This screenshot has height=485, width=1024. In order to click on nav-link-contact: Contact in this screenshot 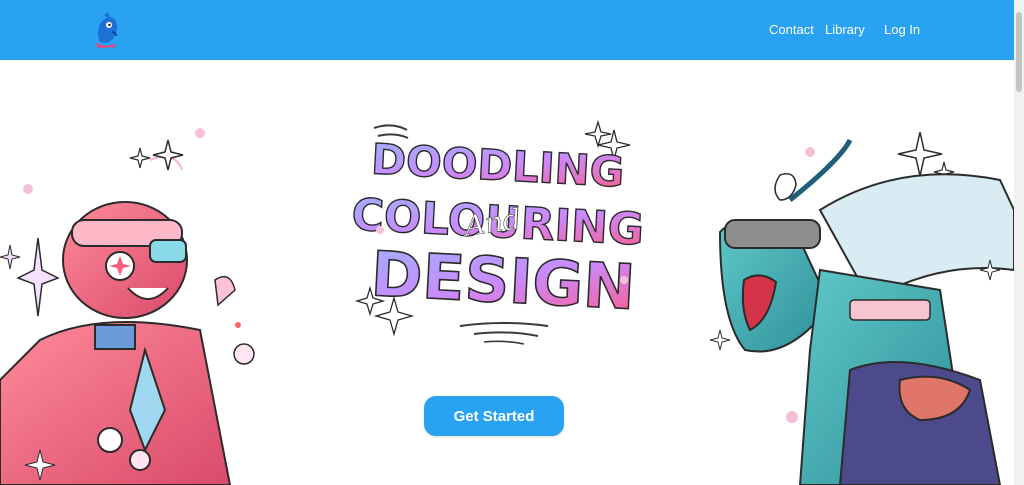, I will do `click(791, 29)`.